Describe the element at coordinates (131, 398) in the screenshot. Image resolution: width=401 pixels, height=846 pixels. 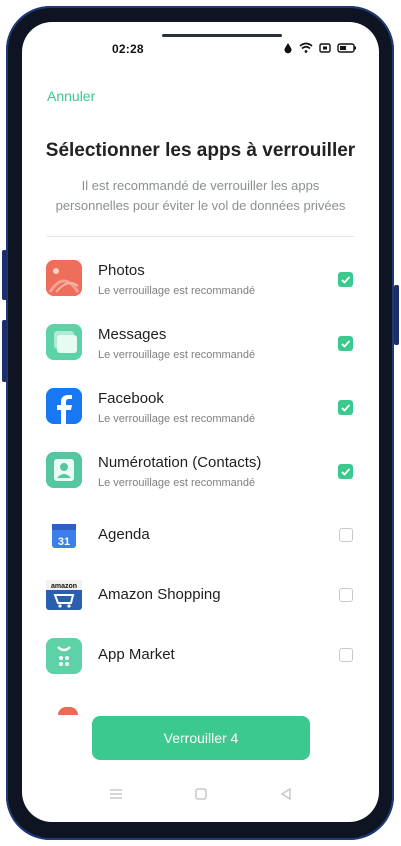
I see `app-name: Facebook` at that location.